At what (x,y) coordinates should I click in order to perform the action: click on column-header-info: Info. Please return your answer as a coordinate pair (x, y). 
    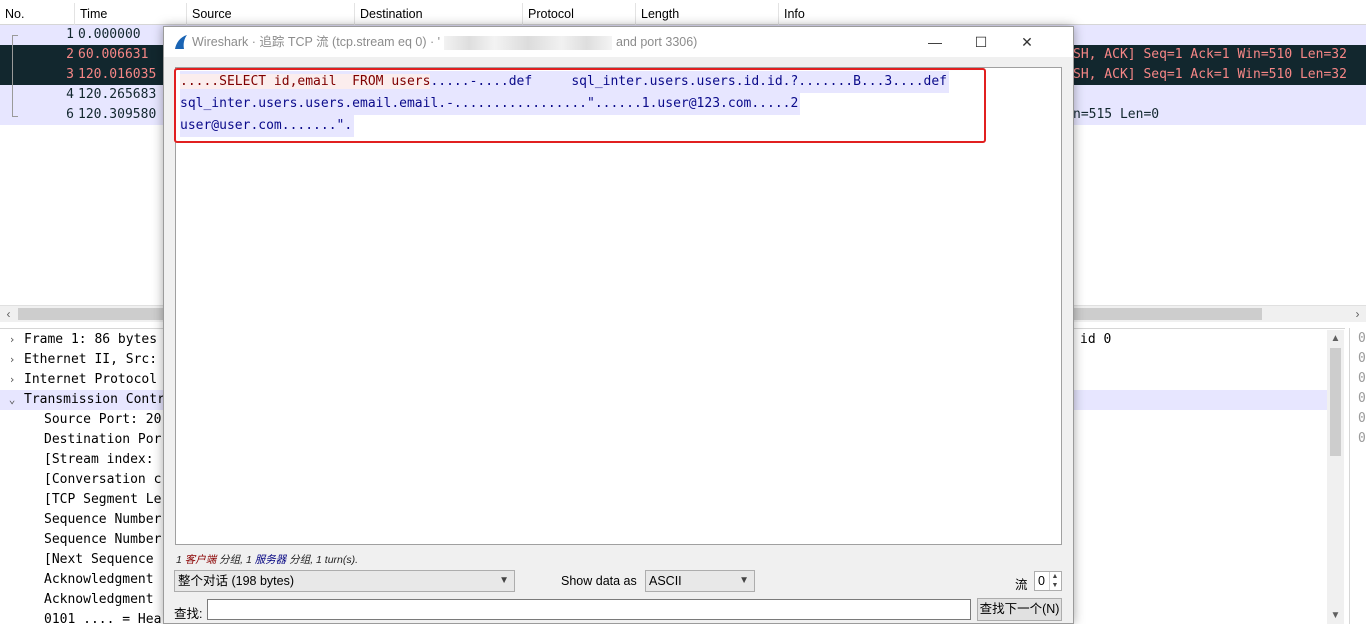
    Looking at the image, I should click on (1072, 14).